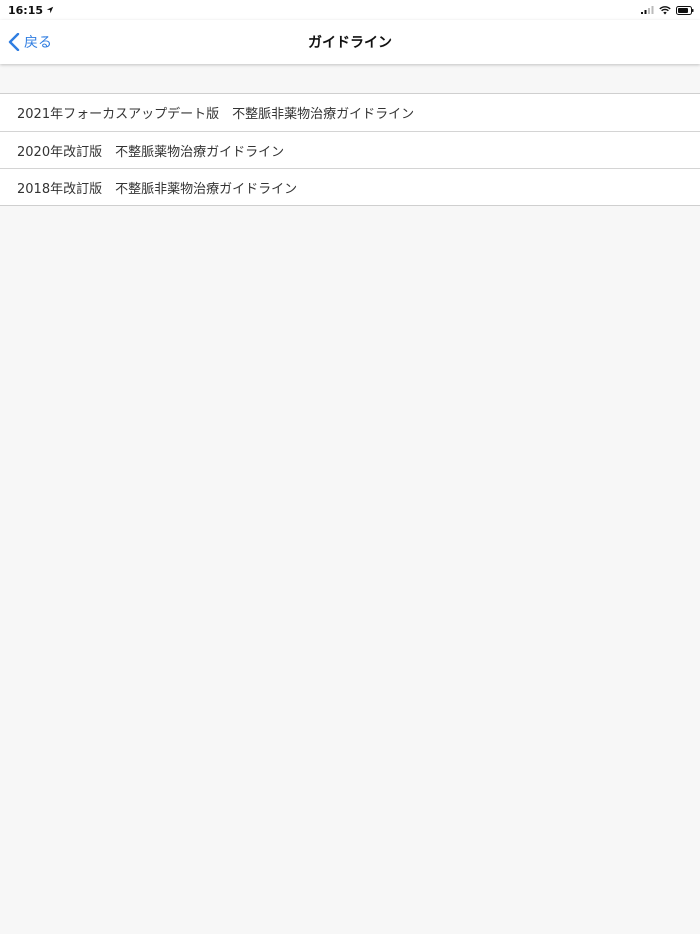 The width and height of the screenshot is (700, 934). What do you see at coordinates (350, 10) in the screenshot?
I see `status-bar: 16:15` at bounding box center [350, 10].